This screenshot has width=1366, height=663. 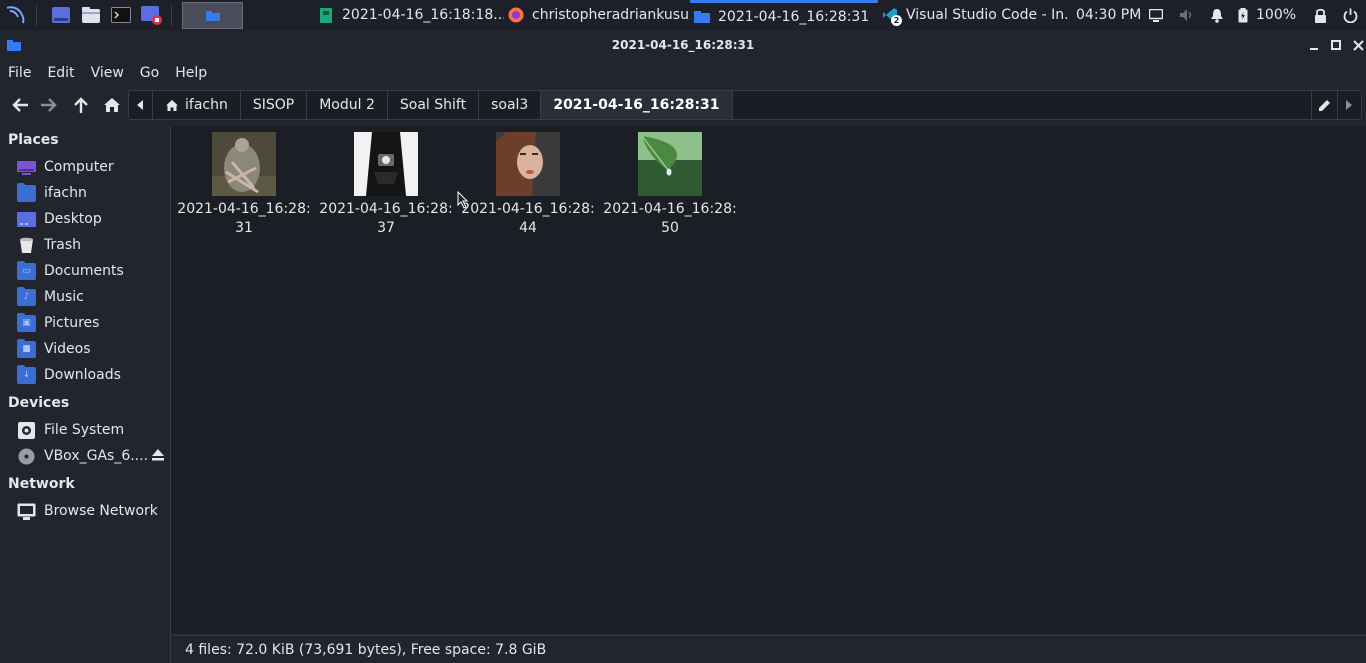 What do you see at coordinates (896, 20) in the screenshot?
I see `notification-badge: 2` at bounding box center [896, 20].